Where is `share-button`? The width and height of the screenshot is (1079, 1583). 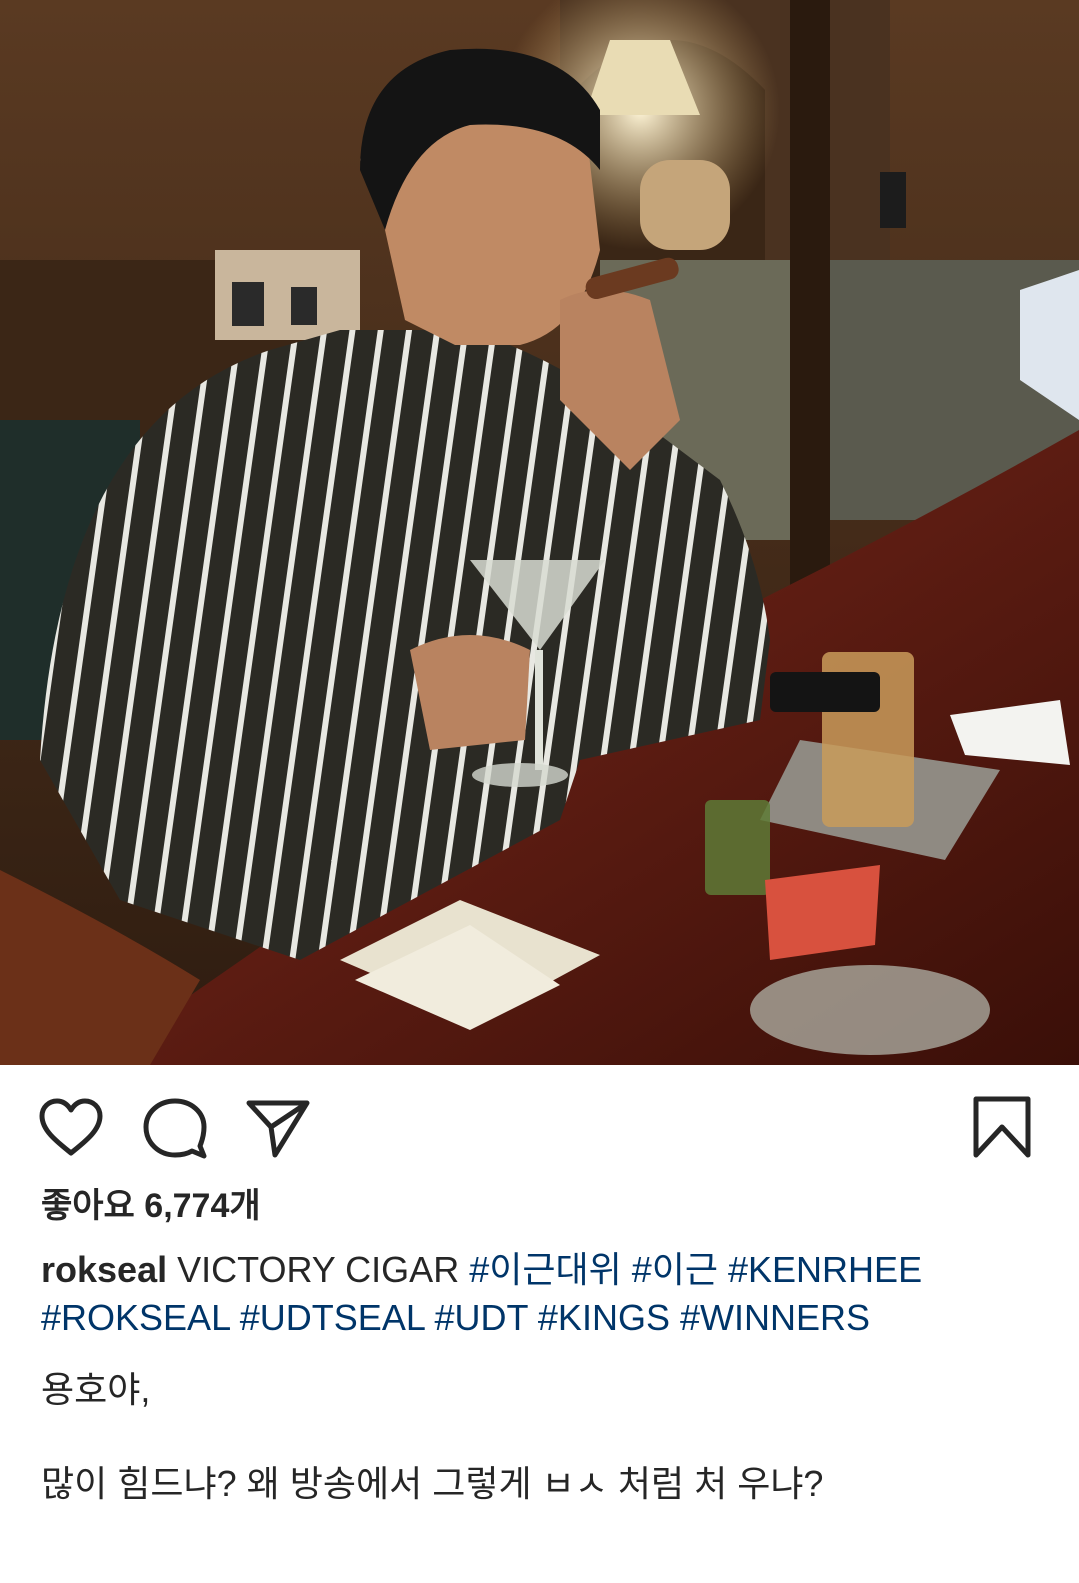 share-button is located at coordinates (278, 1128).